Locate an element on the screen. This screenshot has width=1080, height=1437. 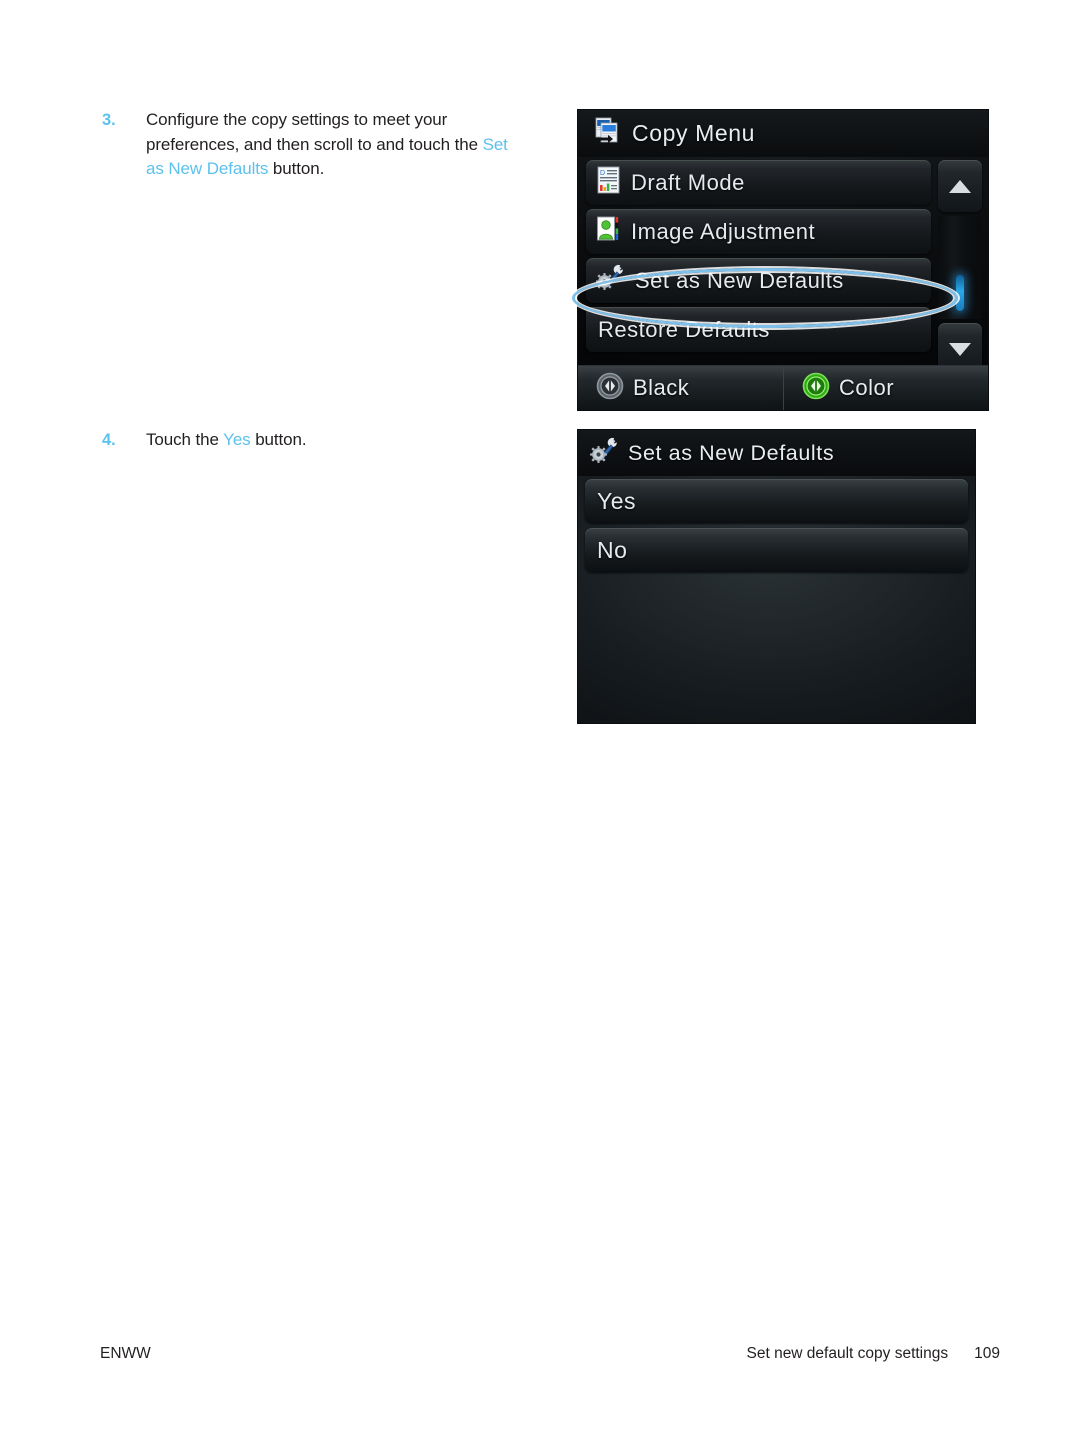
step-4-link: Yes is located at coordinates (237, 439).